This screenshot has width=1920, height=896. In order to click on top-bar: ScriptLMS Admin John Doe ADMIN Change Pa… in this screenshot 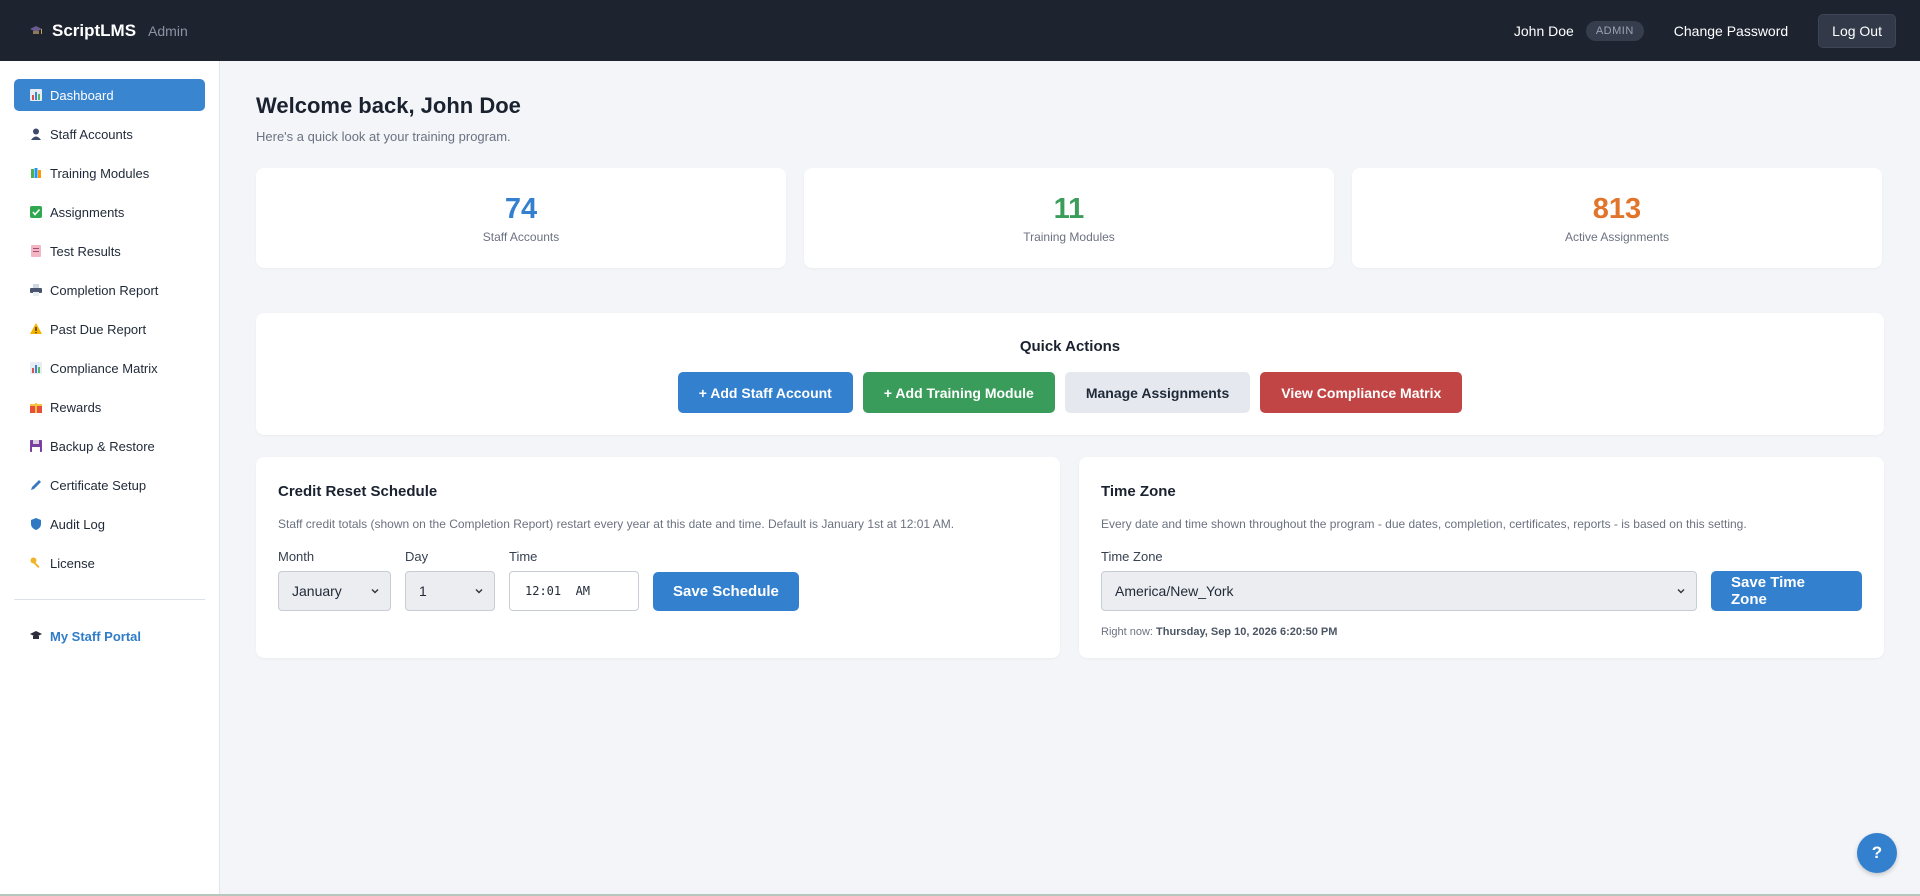, I will do `click(960, 30)`.